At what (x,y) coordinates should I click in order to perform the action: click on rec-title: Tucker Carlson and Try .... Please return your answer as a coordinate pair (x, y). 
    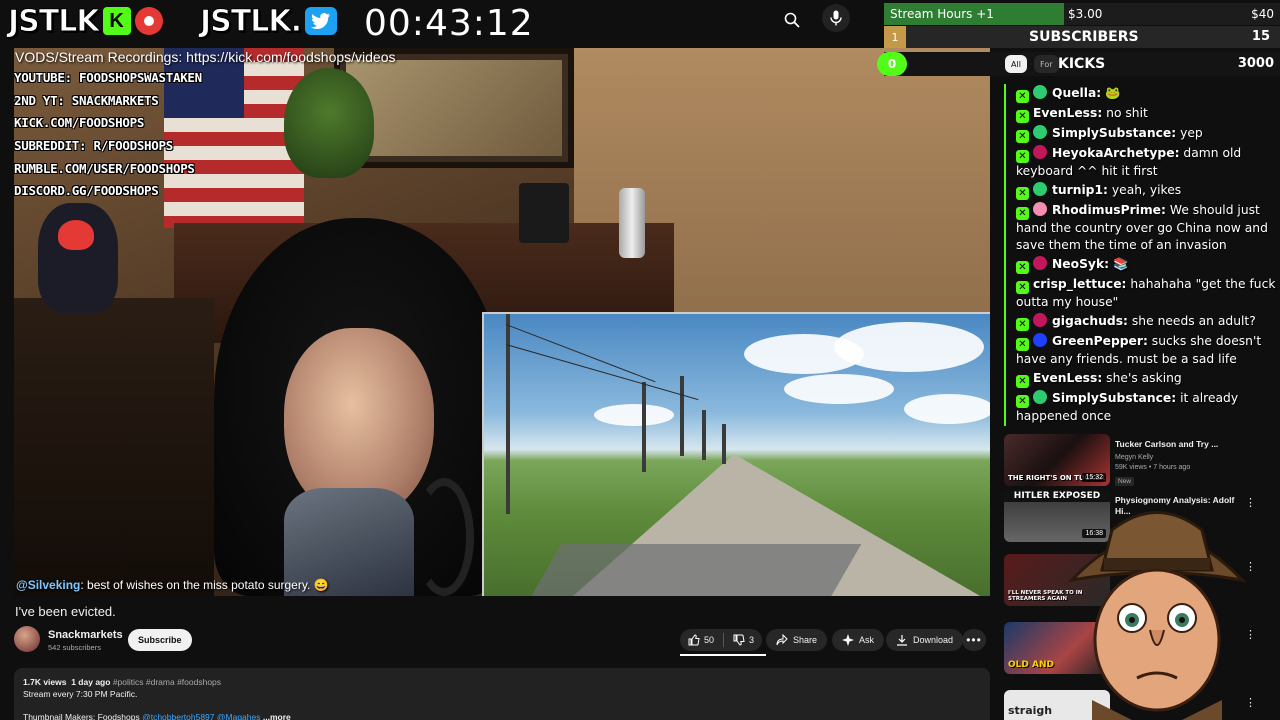
    Looking at the image, I should click on (1182, 444).